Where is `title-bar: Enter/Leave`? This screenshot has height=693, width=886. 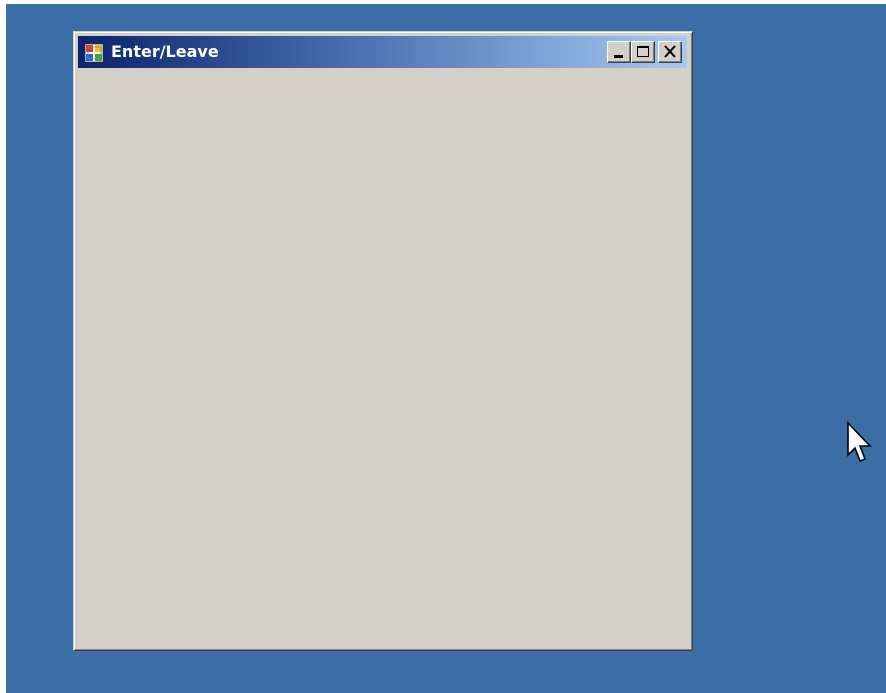 title-bar: Enter/Leave is located at coordinates (382, 52).